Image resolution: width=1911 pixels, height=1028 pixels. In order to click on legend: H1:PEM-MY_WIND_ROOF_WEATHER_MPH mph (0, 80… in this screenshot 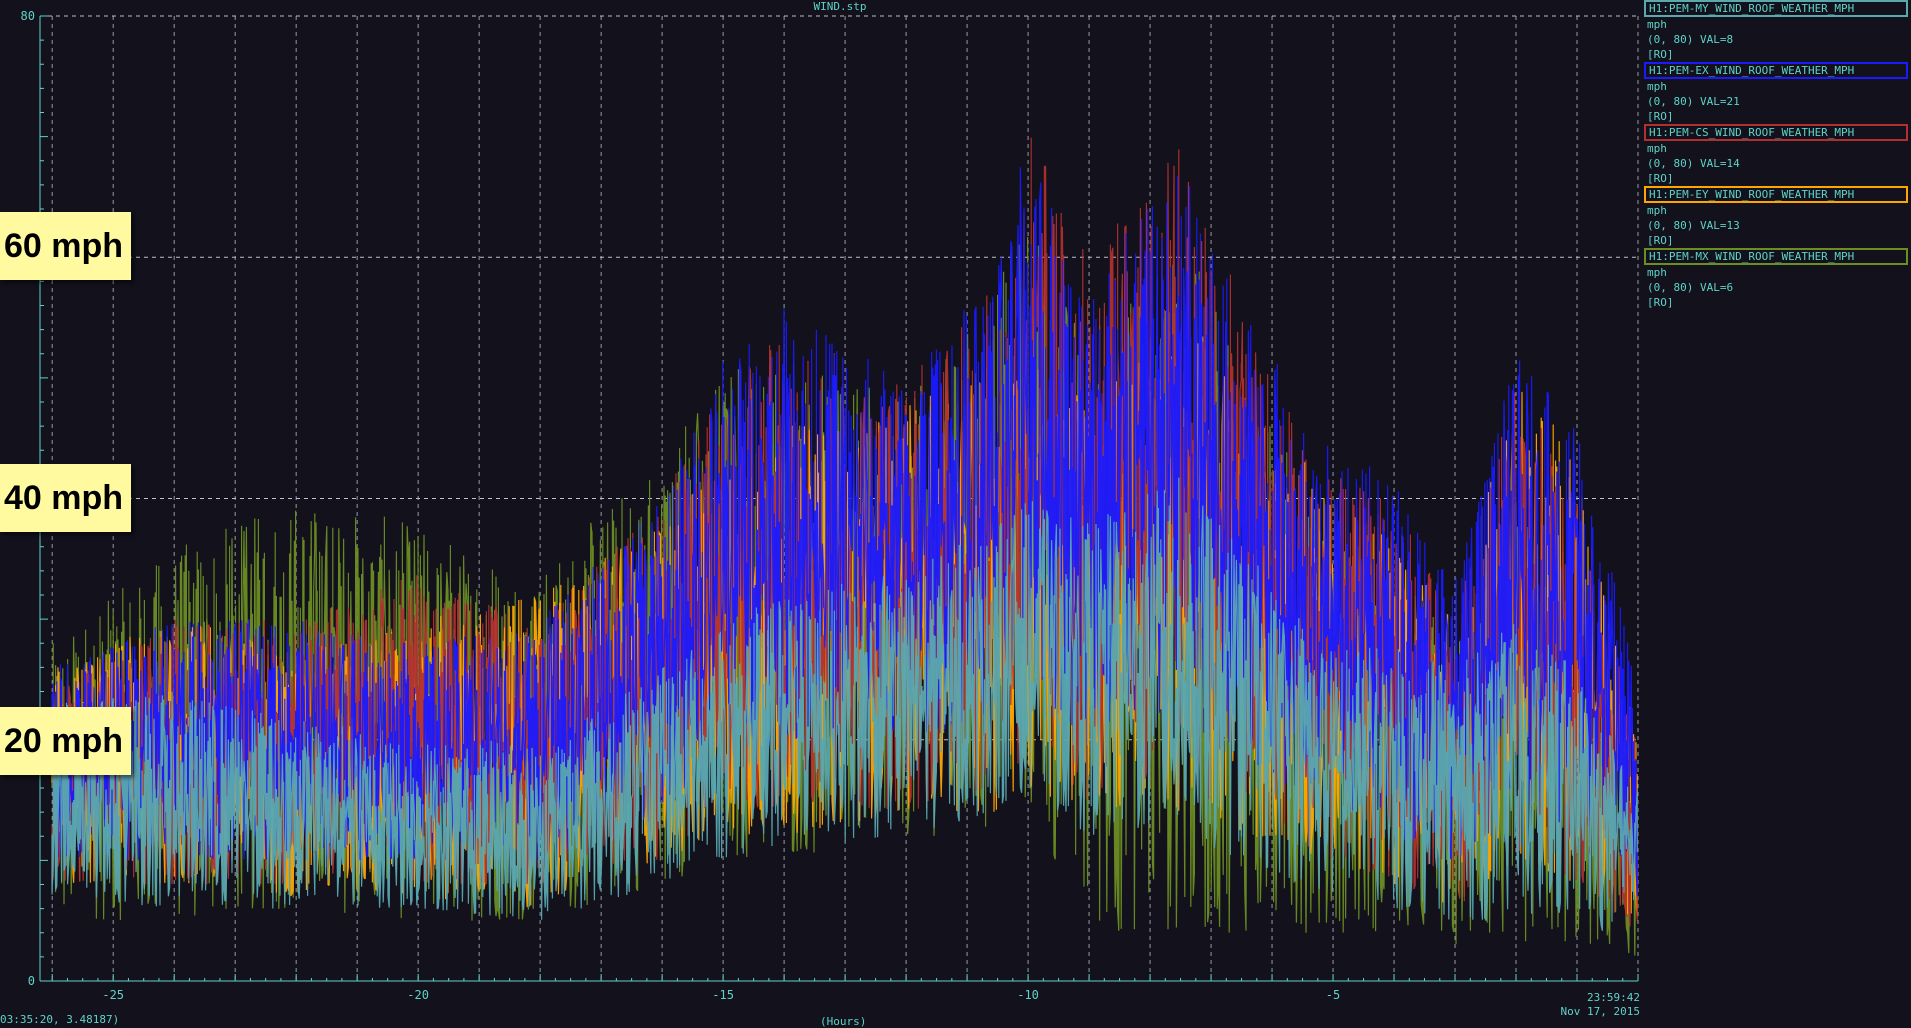, I will do `click(1776, 155)`.